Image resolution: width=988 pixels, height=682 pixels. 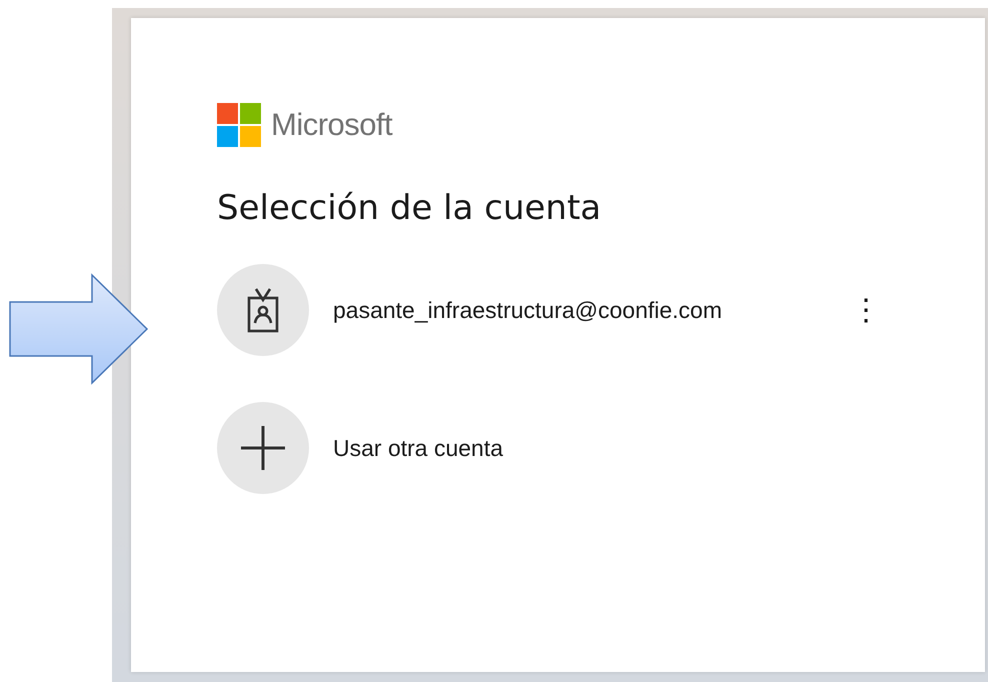 What do you see at coordinates (263, 310) in the screenshot?
I see `id-badge-icon` at bounding box center [263, 310].